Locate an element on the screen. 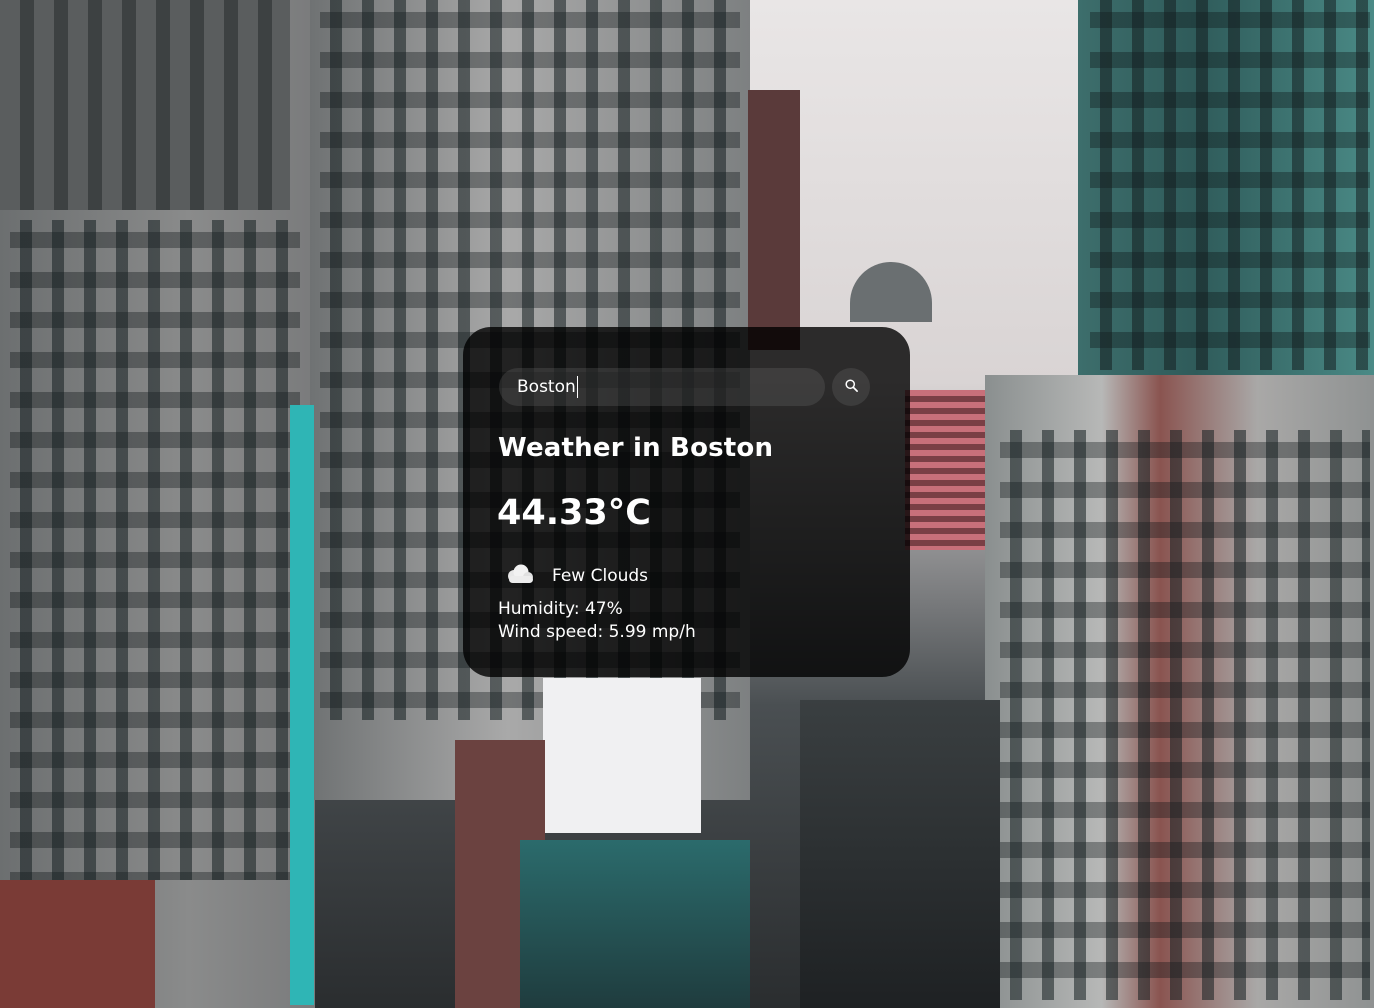 Image resolution: width=1374 pixels, height=1008 pixels. text-cursor is located at coordinates (577, 387).